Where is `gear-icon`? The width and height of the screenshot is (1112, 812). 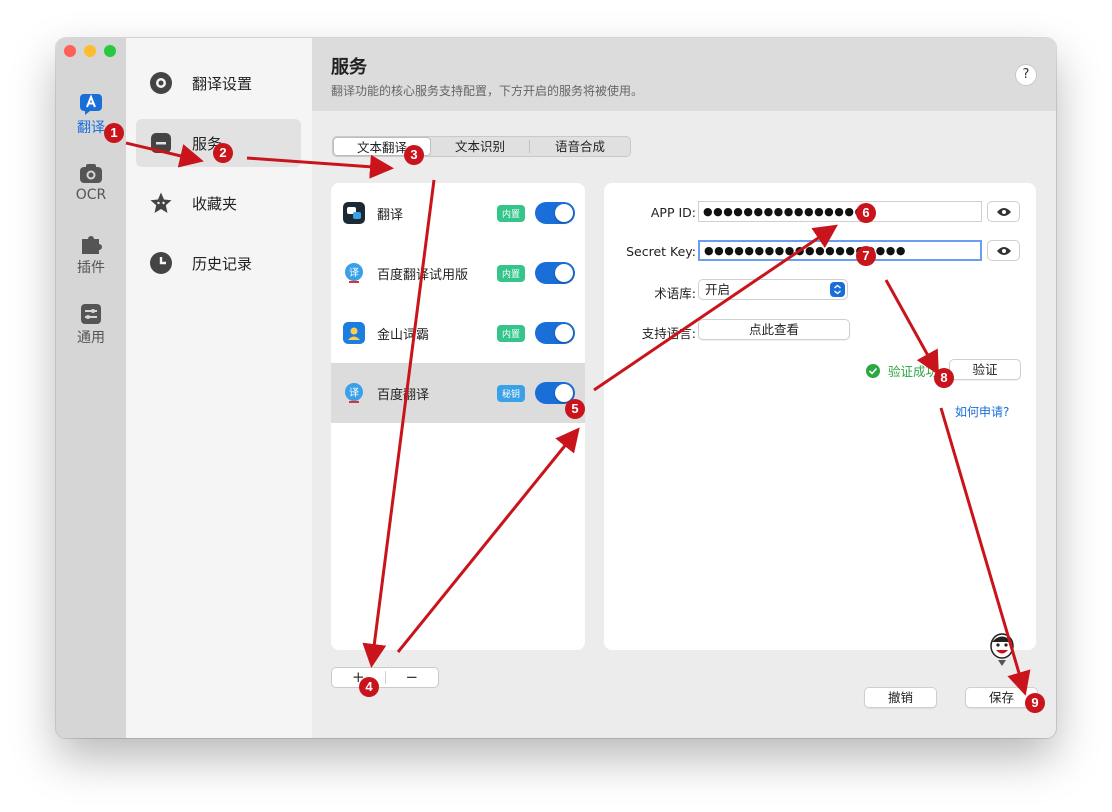
gear-icon is located at coordinates (161, 83).